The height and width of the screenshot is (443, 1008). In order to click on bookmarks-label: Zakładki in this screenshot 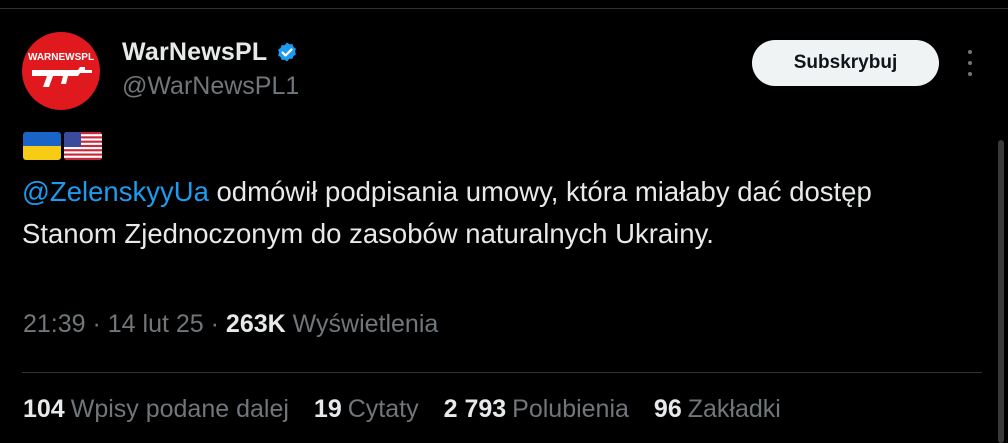, I will do `click(734, 409)`.